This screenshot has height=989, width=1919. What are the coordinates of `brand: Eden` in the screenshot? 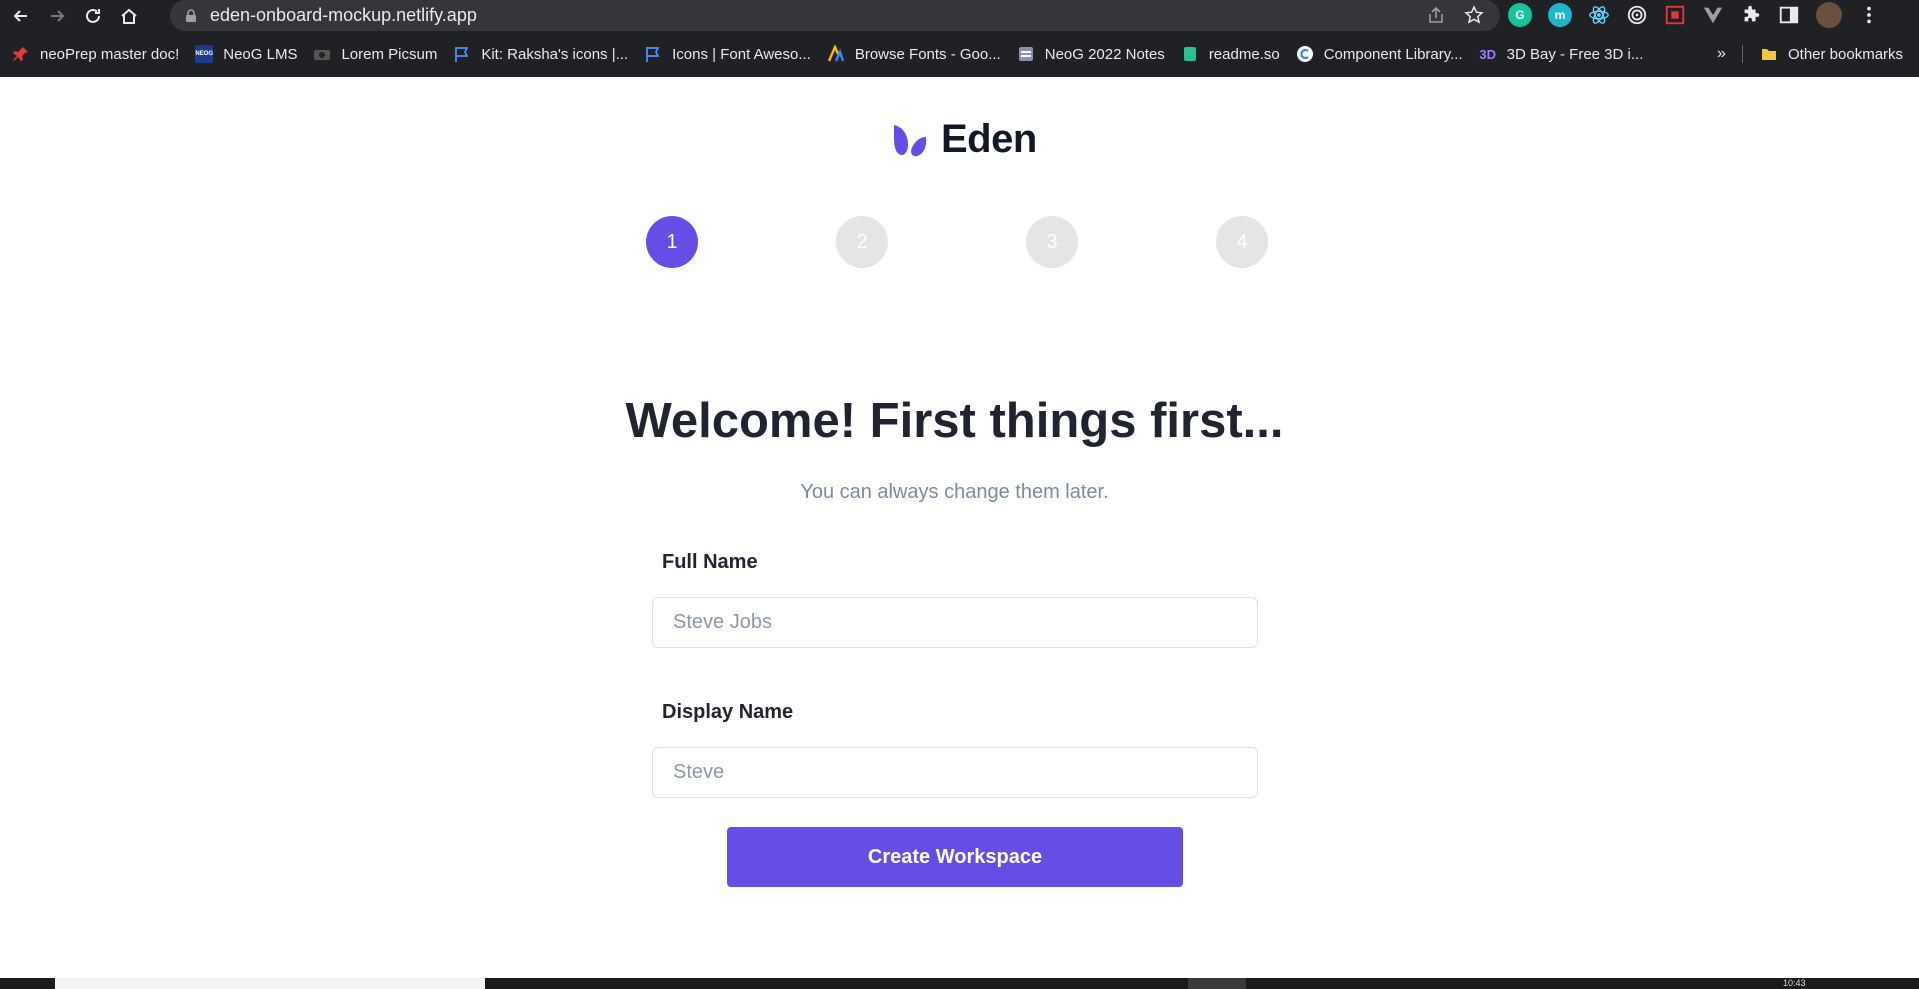 It's located at (964, 139).